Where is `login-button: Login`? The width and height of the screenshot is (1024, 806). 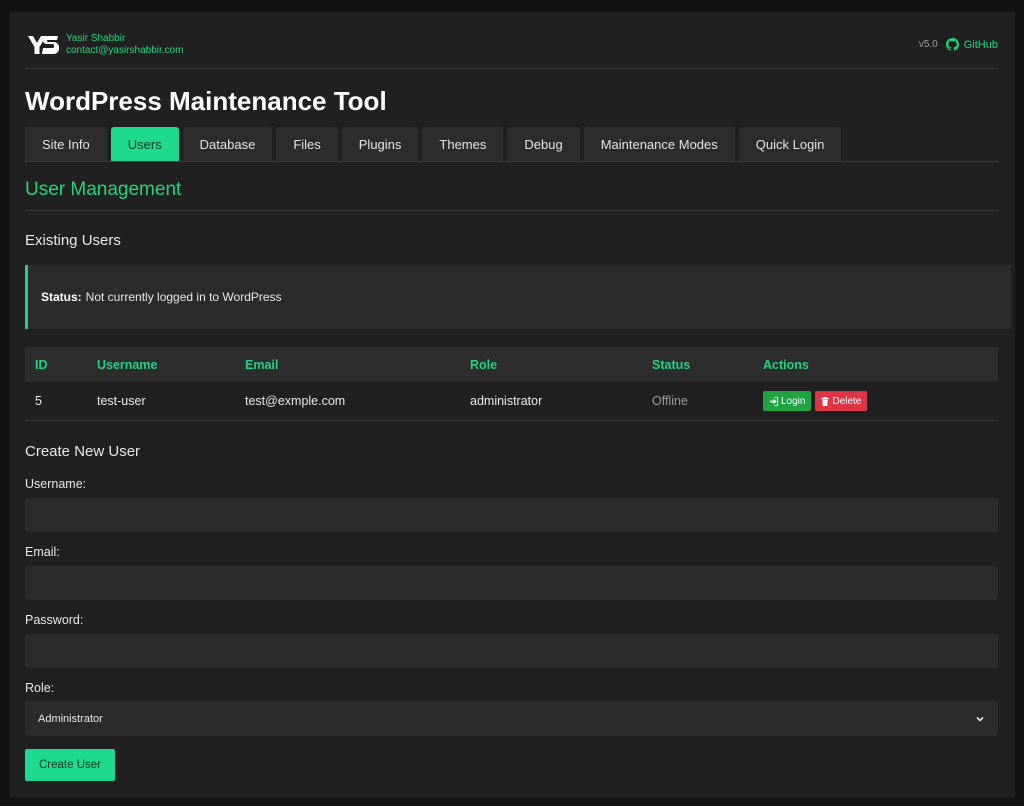
login-button: Login is located at coordinates (787, 401).